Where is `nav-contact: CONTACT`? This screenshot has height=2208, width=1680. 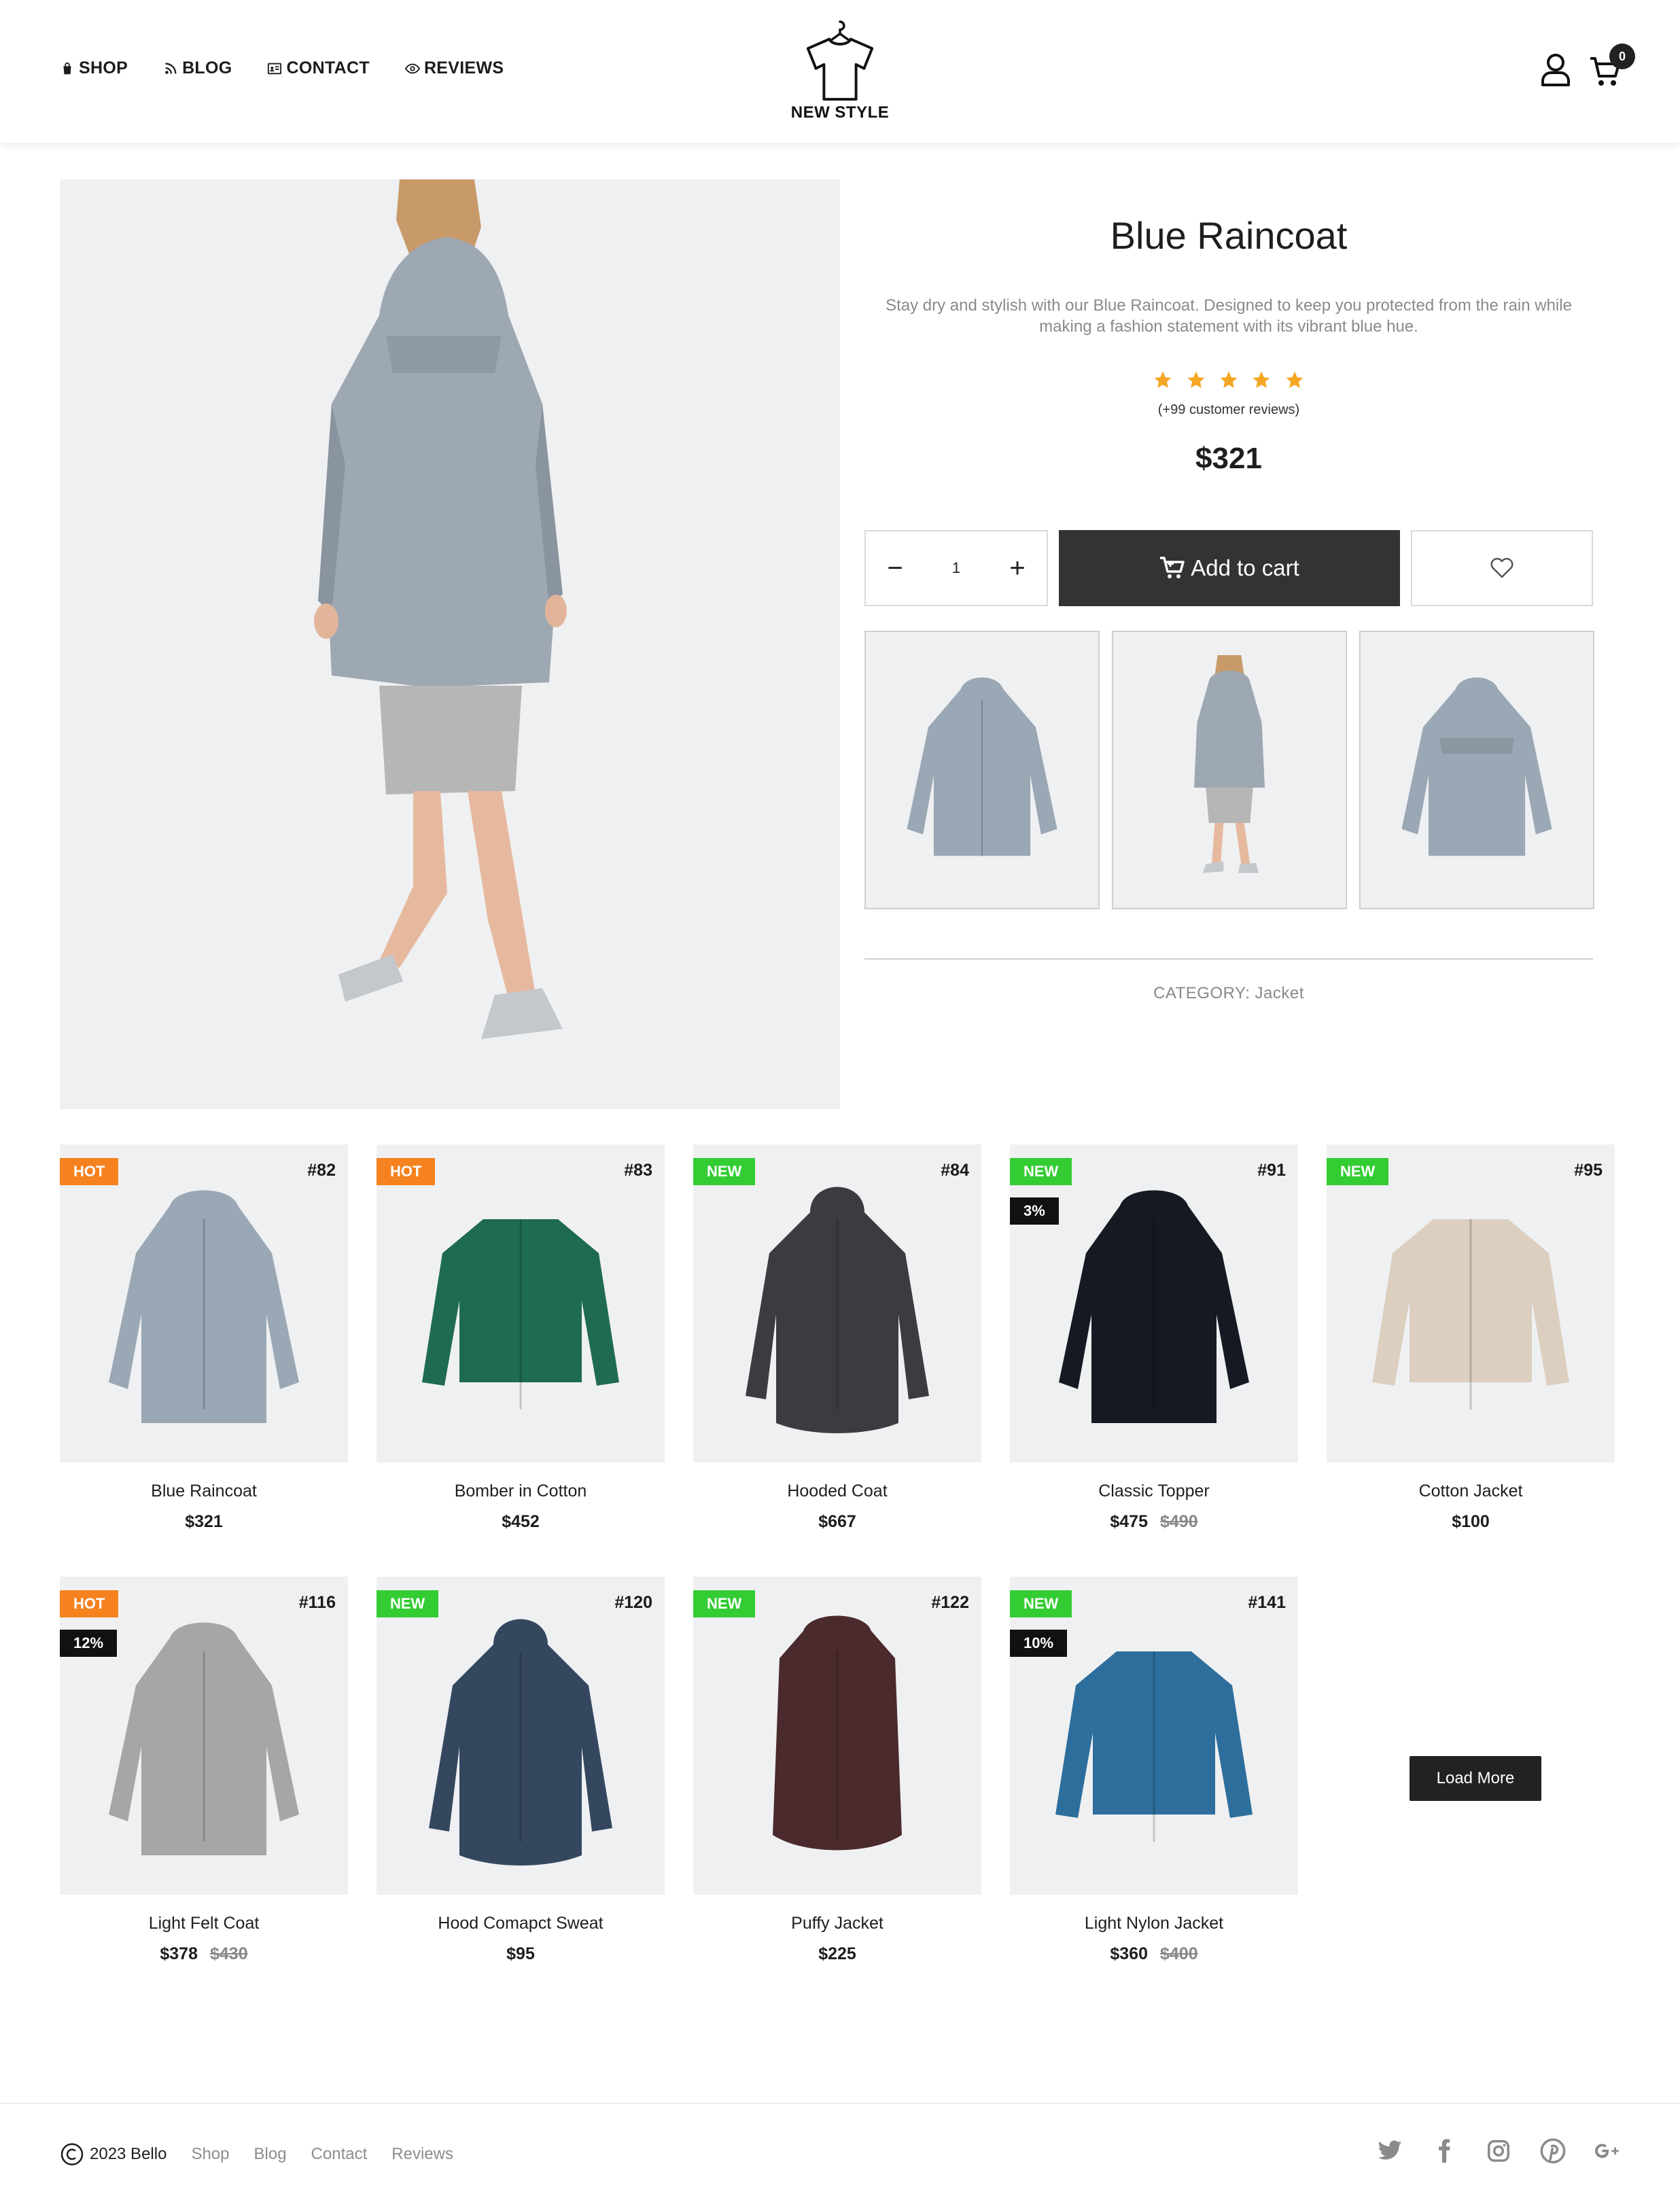 nav-contact: CONTACT is located at coordinates (319, 68).